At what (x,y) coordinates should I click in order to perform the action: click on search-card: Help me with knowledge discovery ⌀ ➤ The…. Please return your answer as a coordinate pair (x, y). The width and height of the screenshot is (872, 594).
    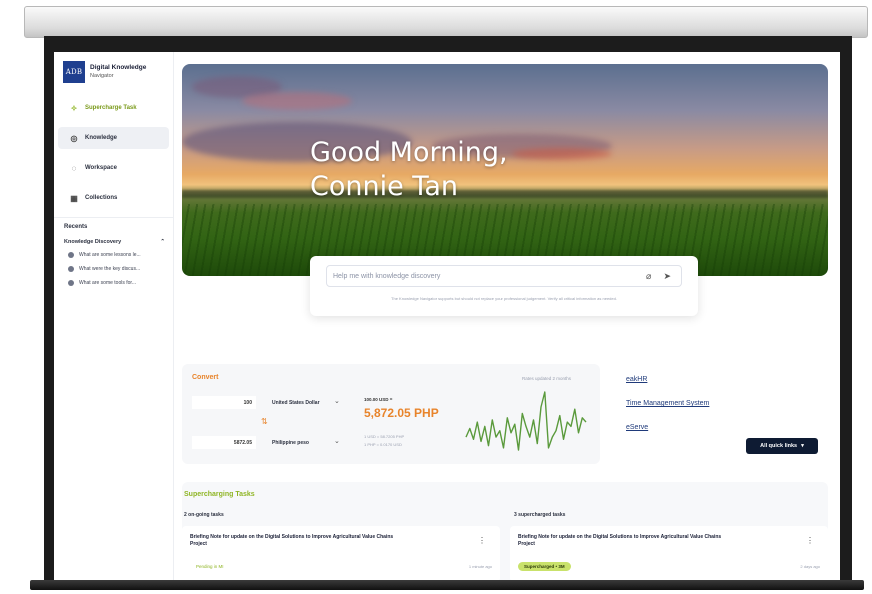
    Looking at the image, I should click on (504, 286).